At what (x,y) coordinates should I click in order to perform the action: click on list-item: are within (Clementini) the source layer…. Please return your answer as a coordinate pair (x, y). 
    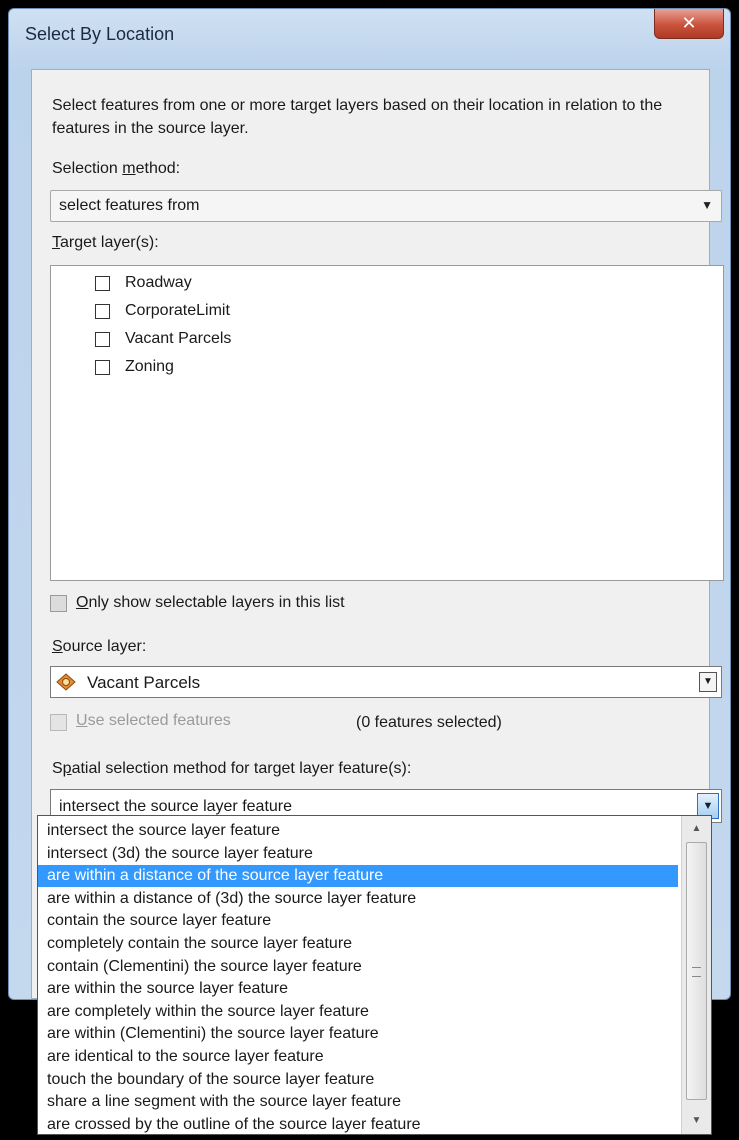
    Looking at the image, I should click on (358, 1034).